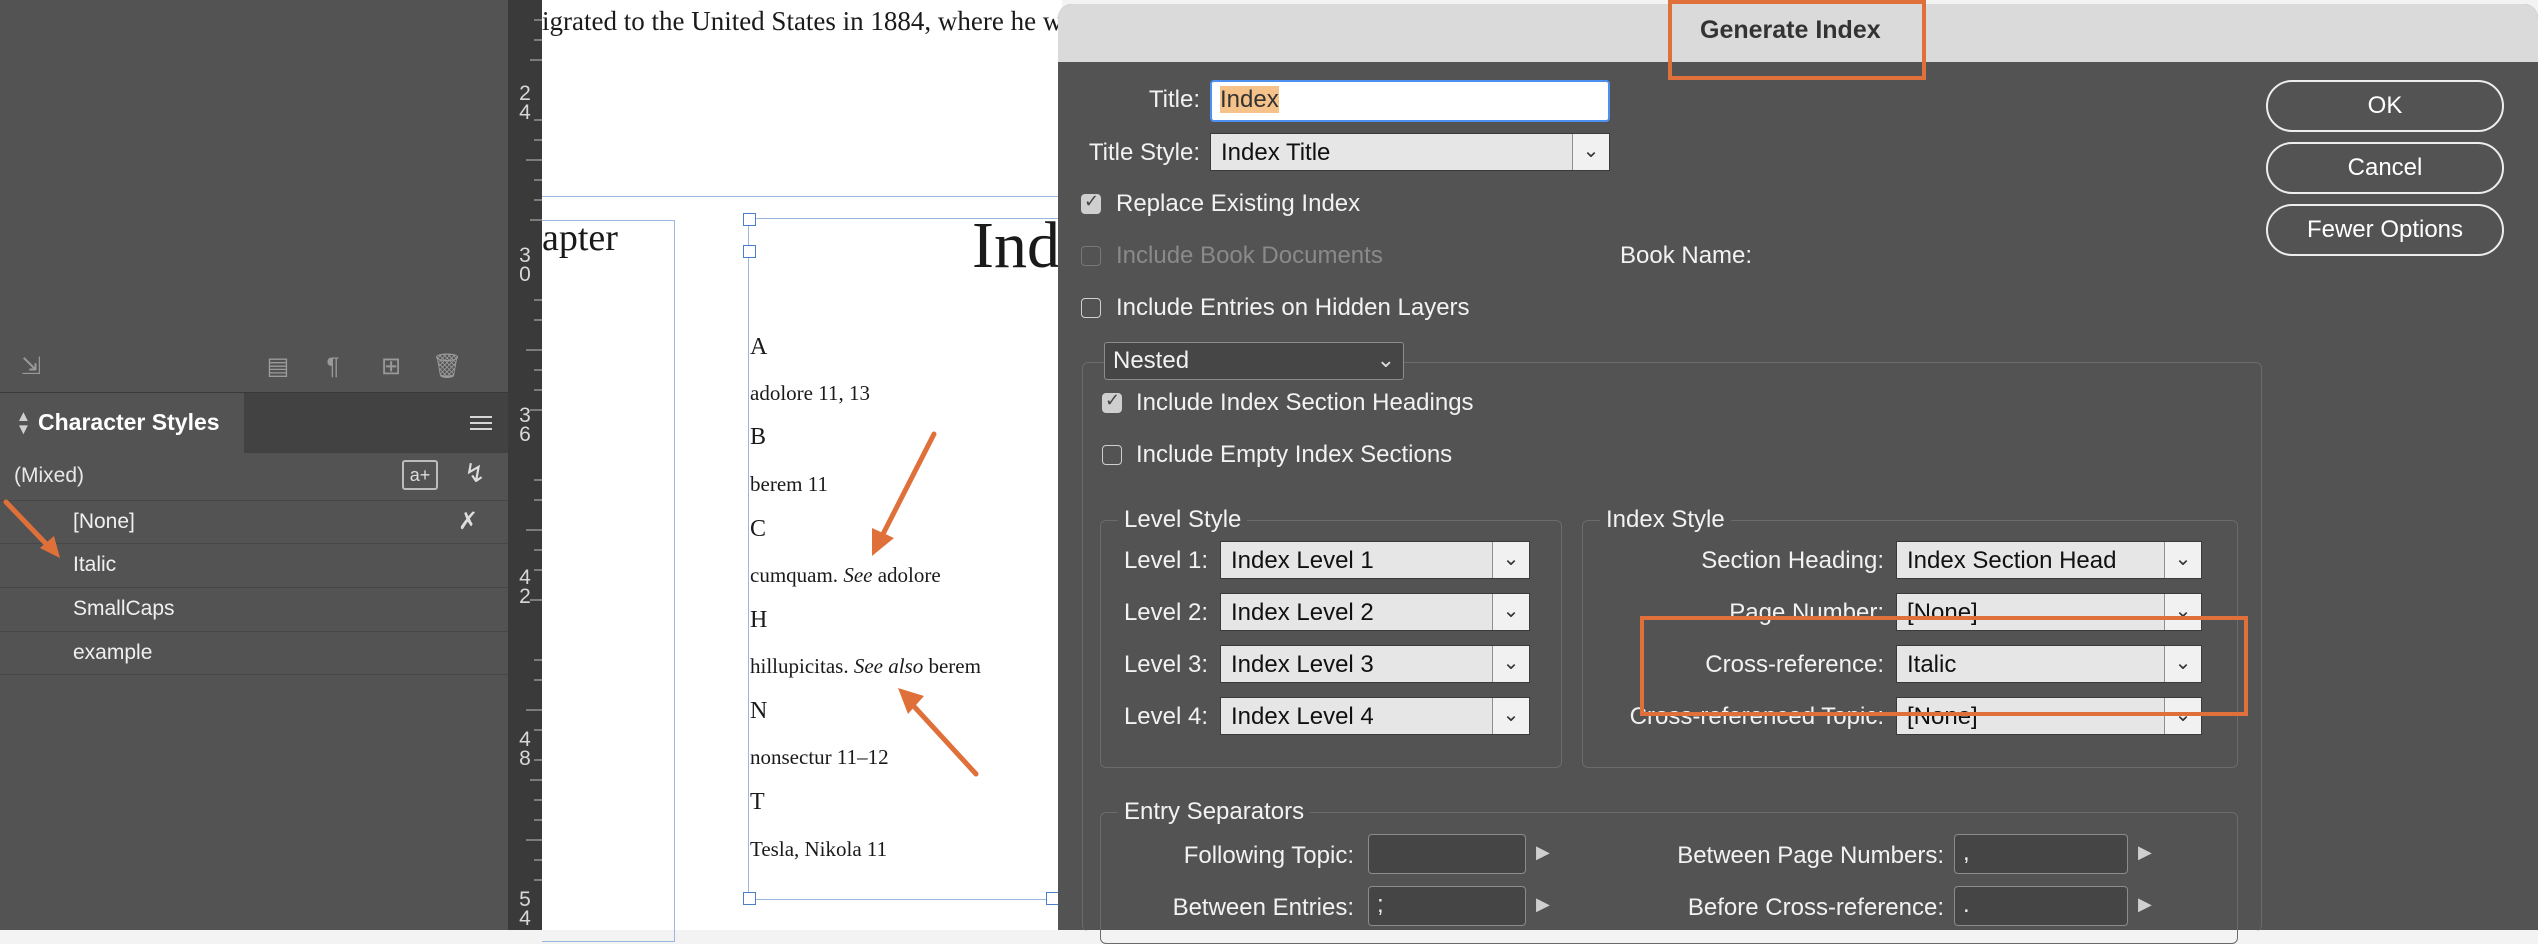 The width and height of the screenshot is (2538, 944). Describe the element at coordinates (789, 484) in the screenshot. I see `index-entry: berem 11` at that location.